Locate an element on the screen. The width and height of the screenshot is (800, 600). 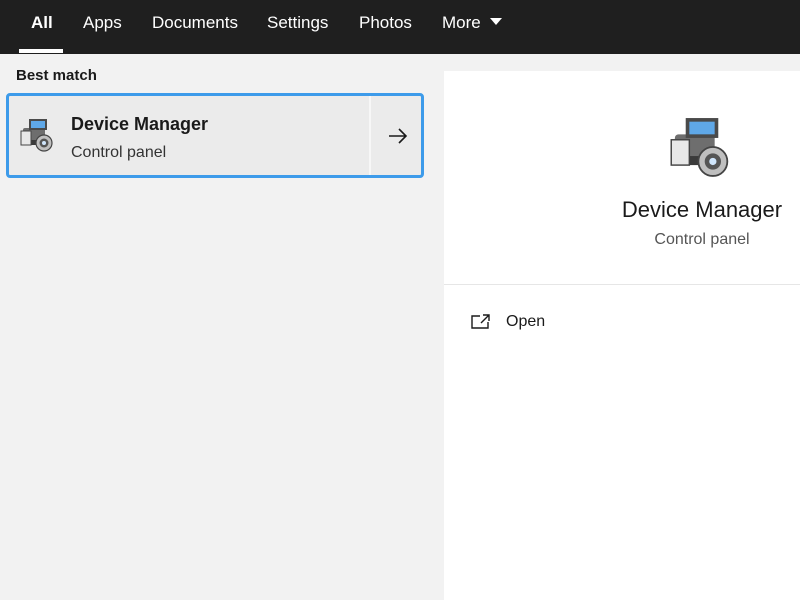
details-subtitle: Control panel is located at coordinates (702, 239).